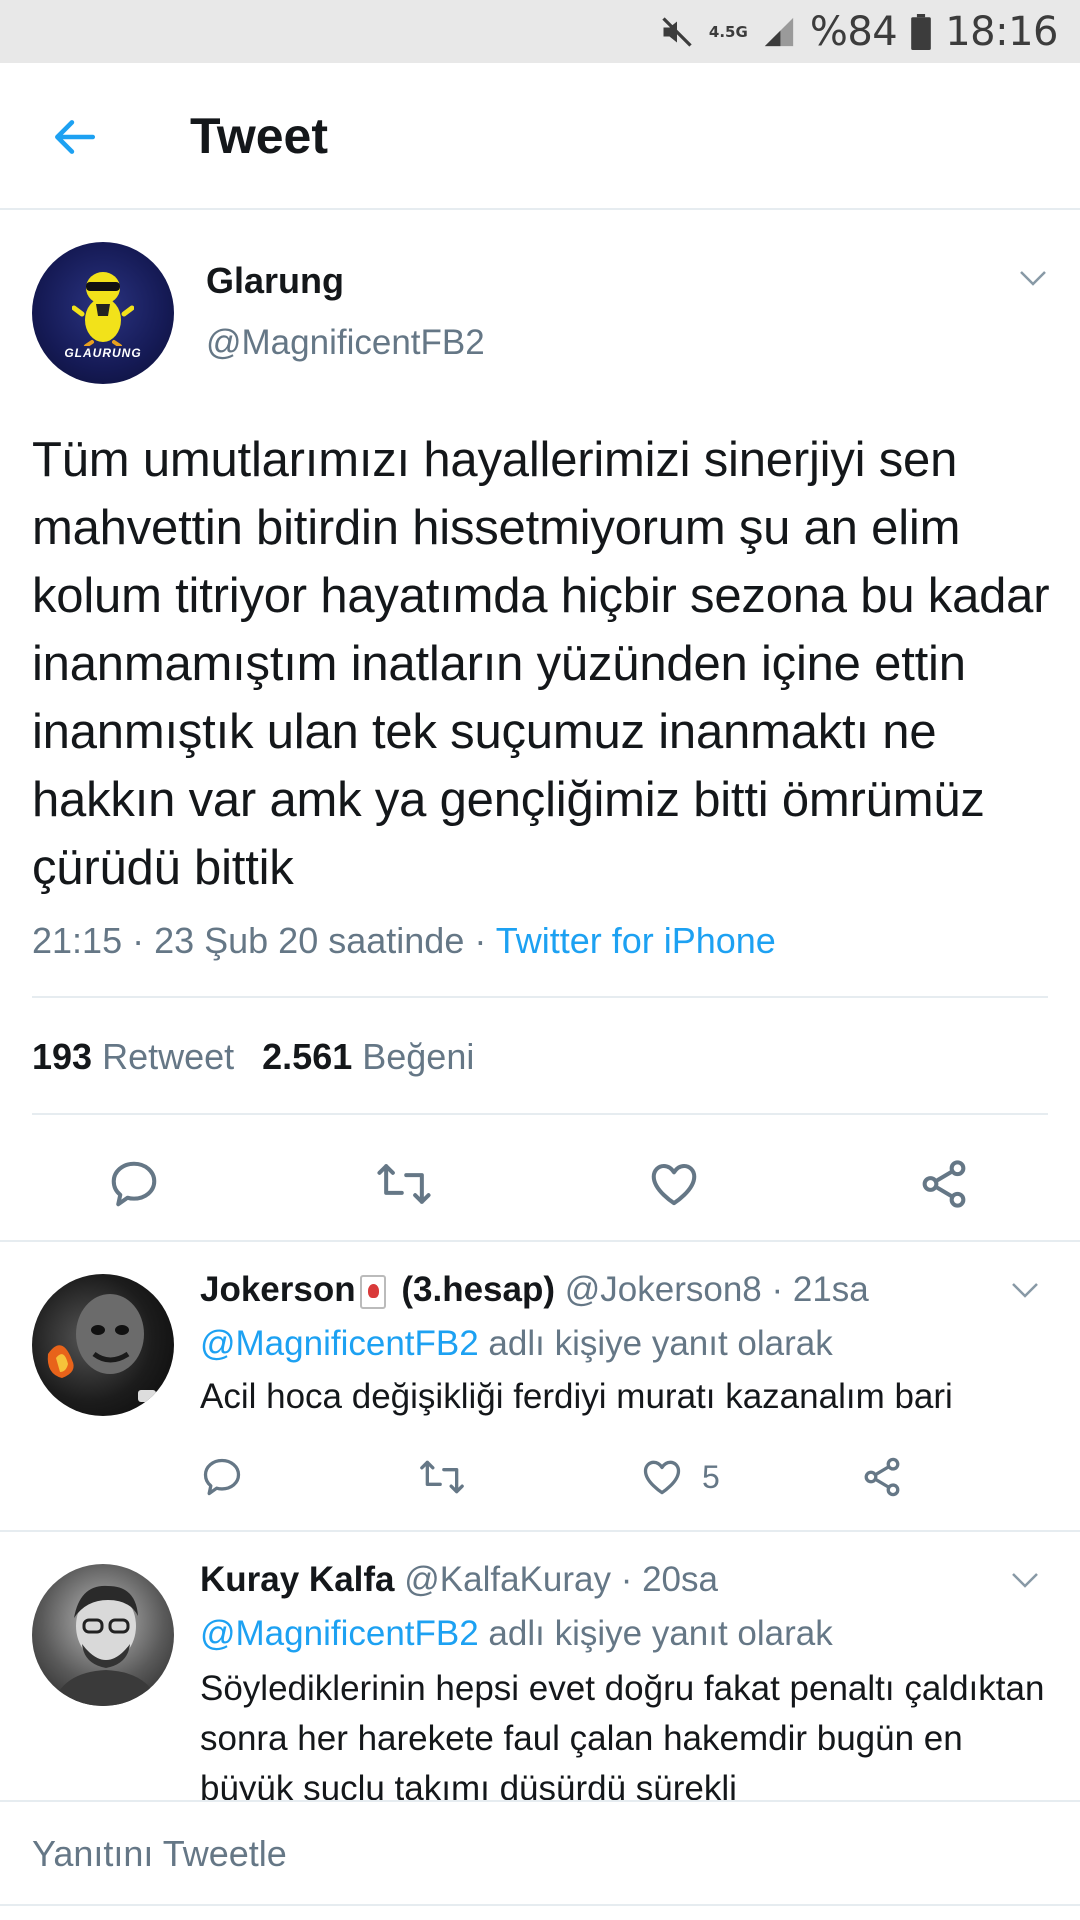  Describe the element at coordinates (345, 343) in the screenshot. I see `author-handle: @MagnificentFB2` at that location.